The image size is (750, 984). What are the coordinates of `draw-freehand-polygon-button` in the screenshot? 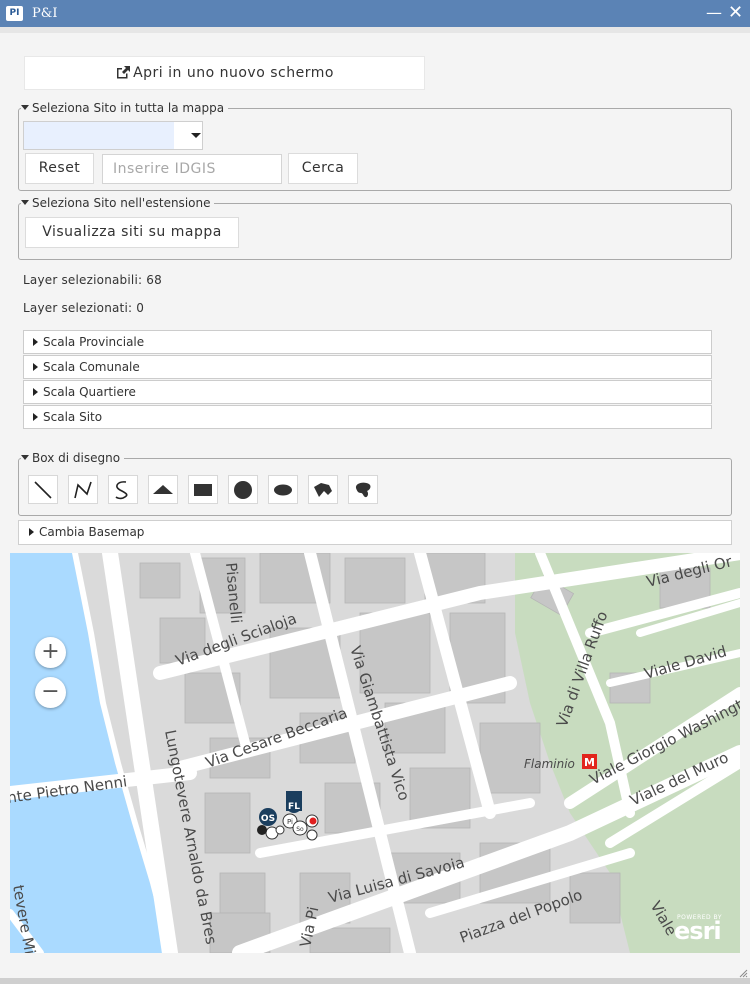 It's located at (363, 489).